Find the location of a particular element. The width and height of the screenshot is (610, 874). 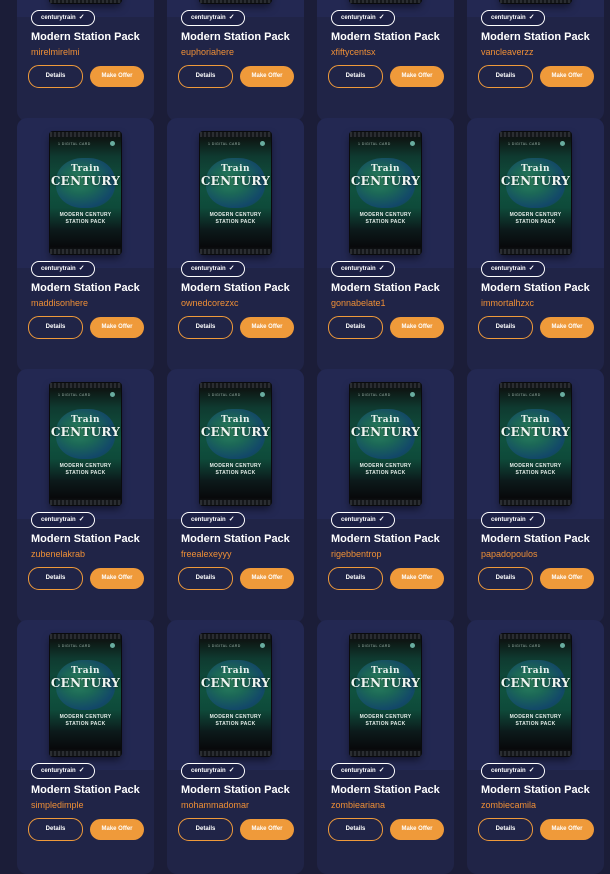

creator-badge-label: centurytrain is located at coordinates (358, 520).